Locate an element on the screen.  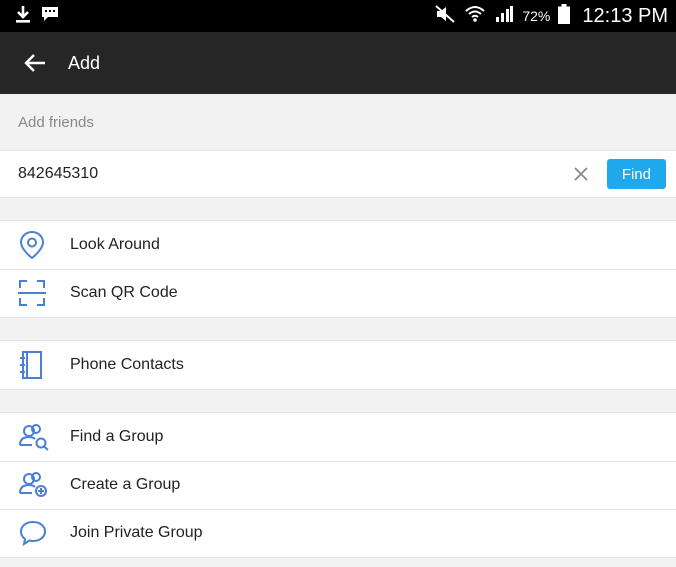
location-pin-icon is located at coordinates (36, 245).